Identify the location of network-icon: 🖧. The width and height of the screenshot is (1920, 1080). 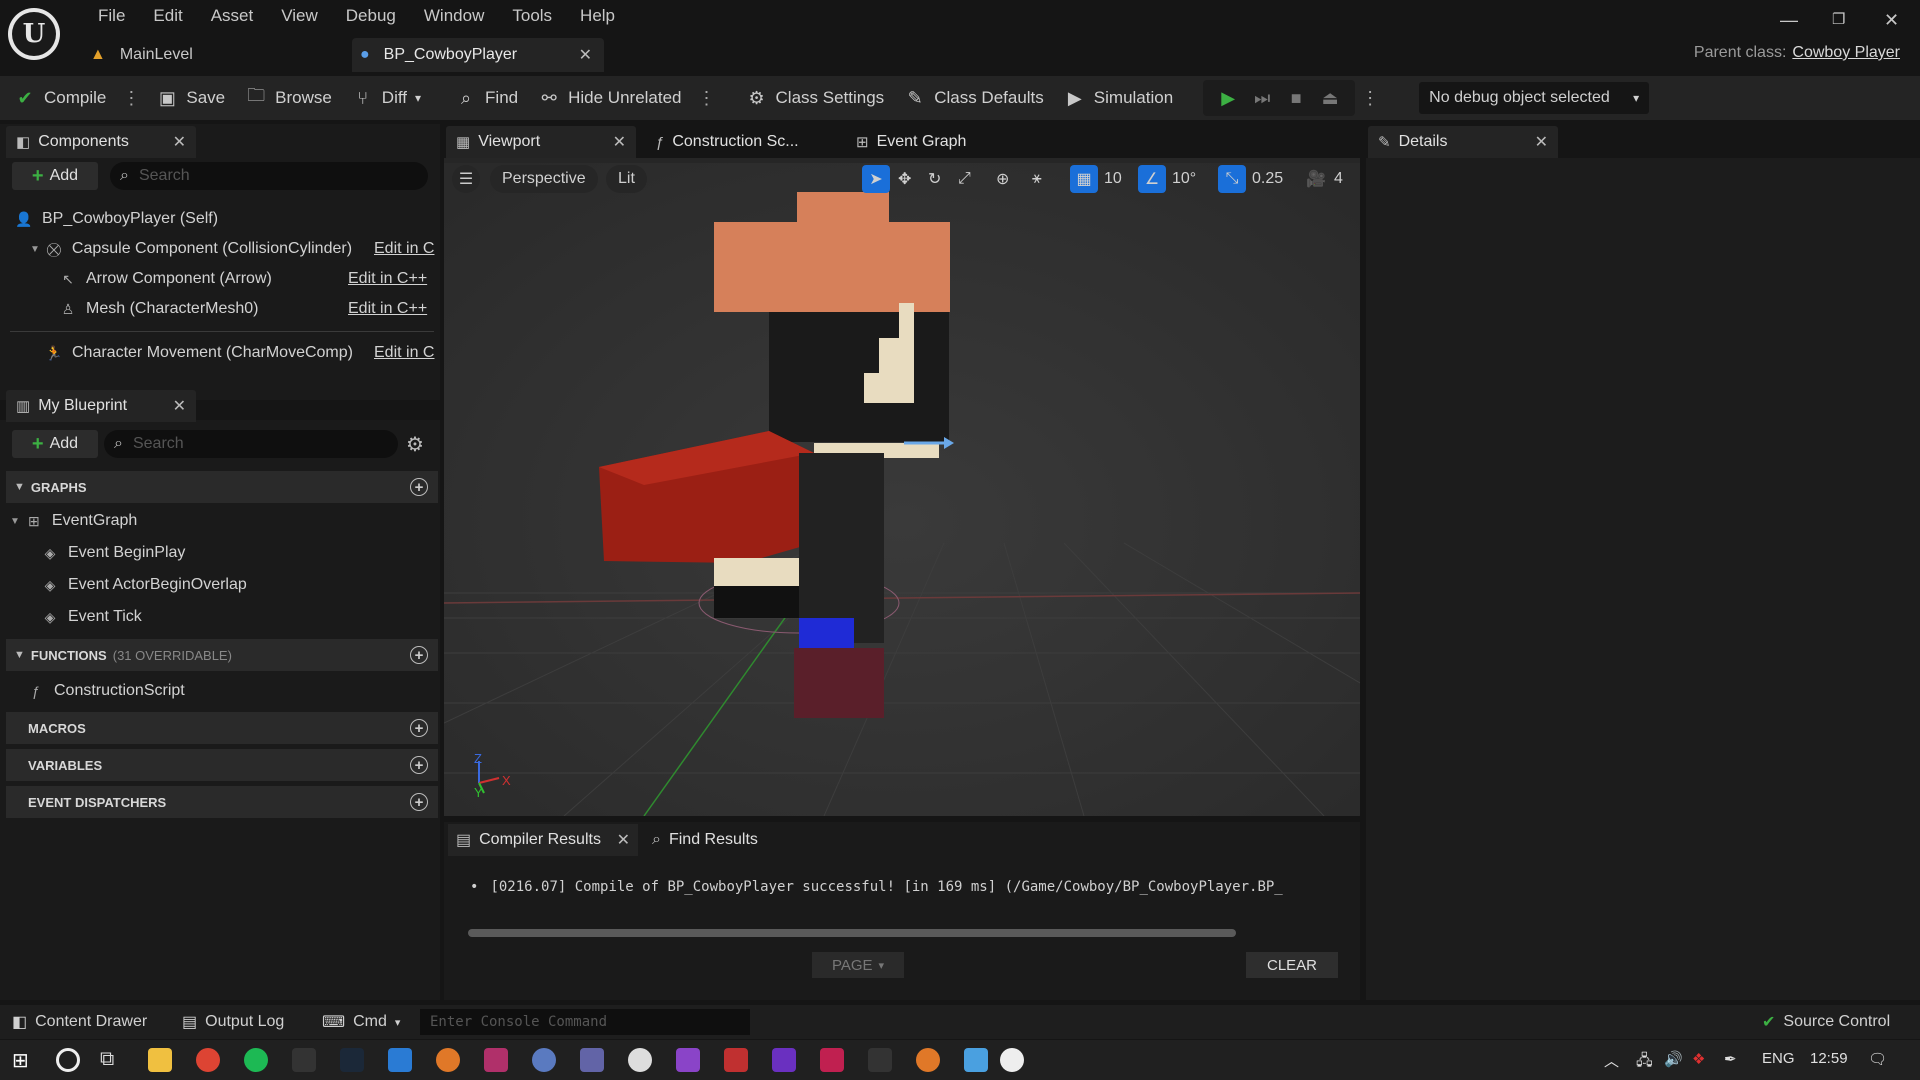
(1644, 1062).